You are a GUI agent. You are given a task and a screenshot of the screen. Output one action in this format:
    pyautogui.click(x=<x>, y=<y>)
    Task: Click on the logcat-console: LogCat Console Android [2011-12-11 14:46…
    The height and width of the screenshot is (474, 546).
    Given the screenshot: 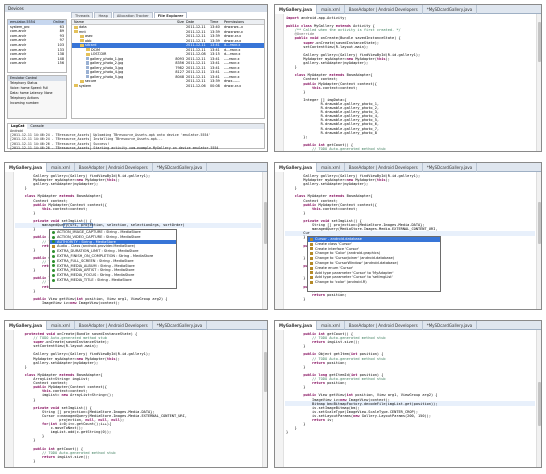 What is the action you would take?
    pyautogui.click(x=136, y=136)
    